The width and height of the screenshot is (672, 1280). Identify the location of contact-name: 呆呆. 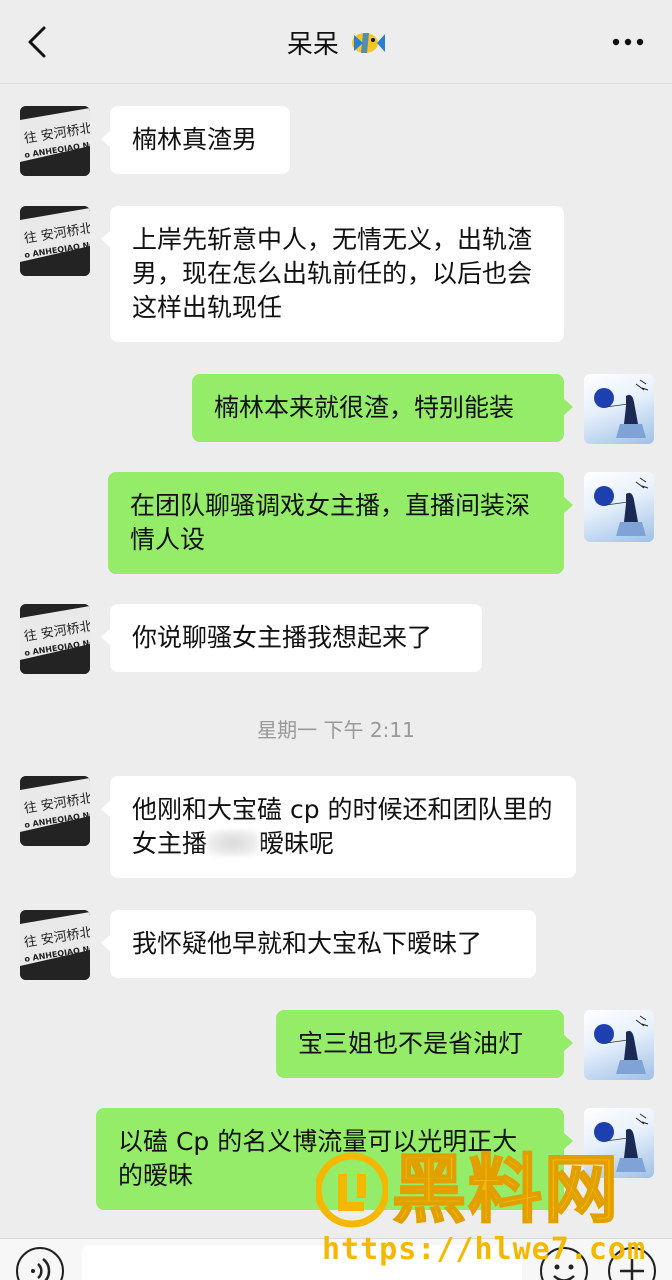
(312, 45).